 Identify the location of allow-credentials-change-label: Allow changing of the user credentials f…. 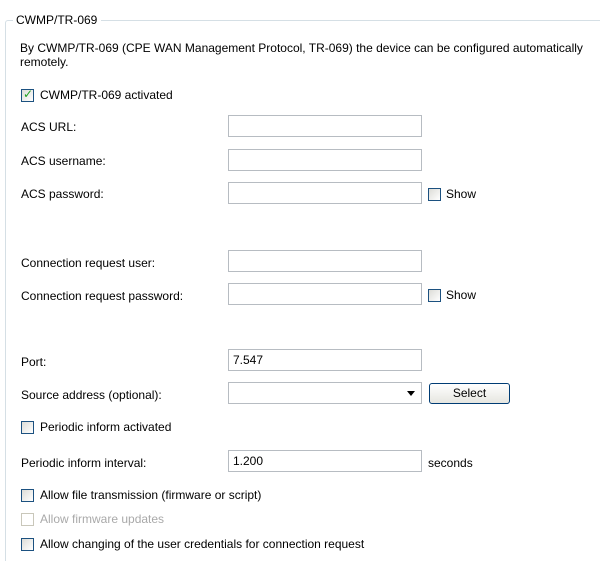
(202, 544).